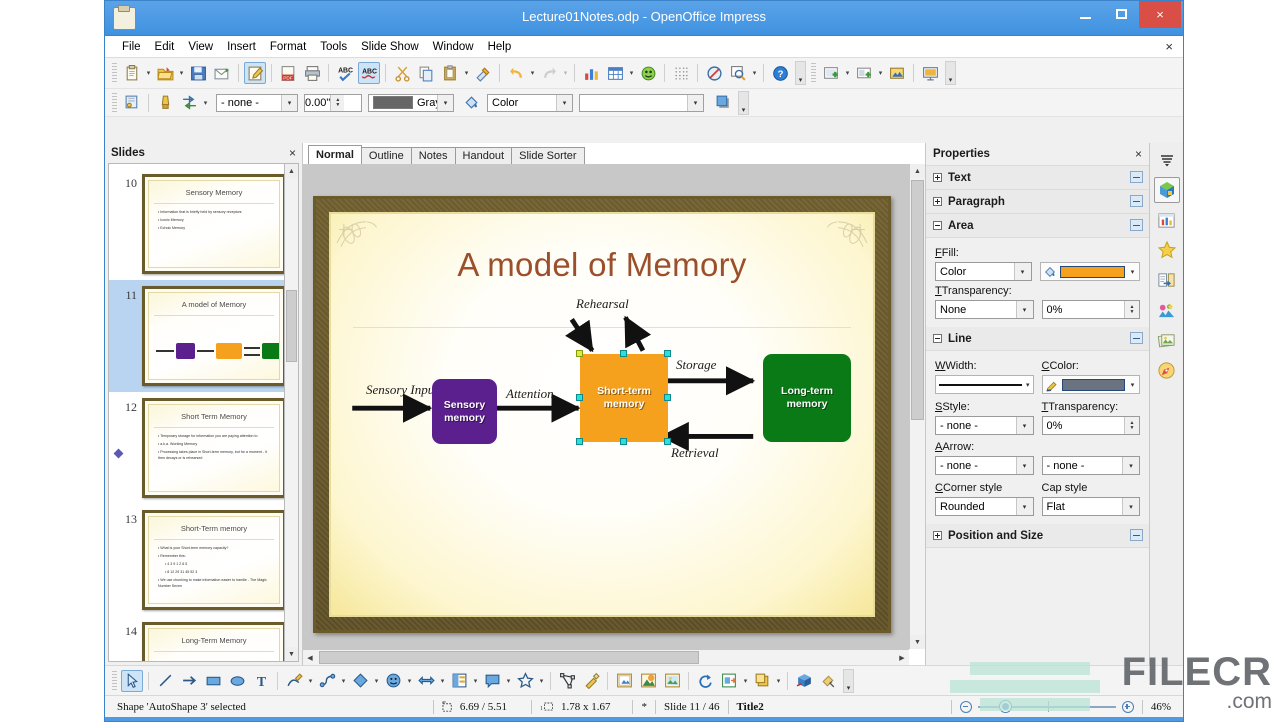 The height and width of the screenshot is (726, 1286). What do you see at coordinates (525, 681) in the screenshot?
I see `stars-shapes-button` at bounding box center [525, 681].